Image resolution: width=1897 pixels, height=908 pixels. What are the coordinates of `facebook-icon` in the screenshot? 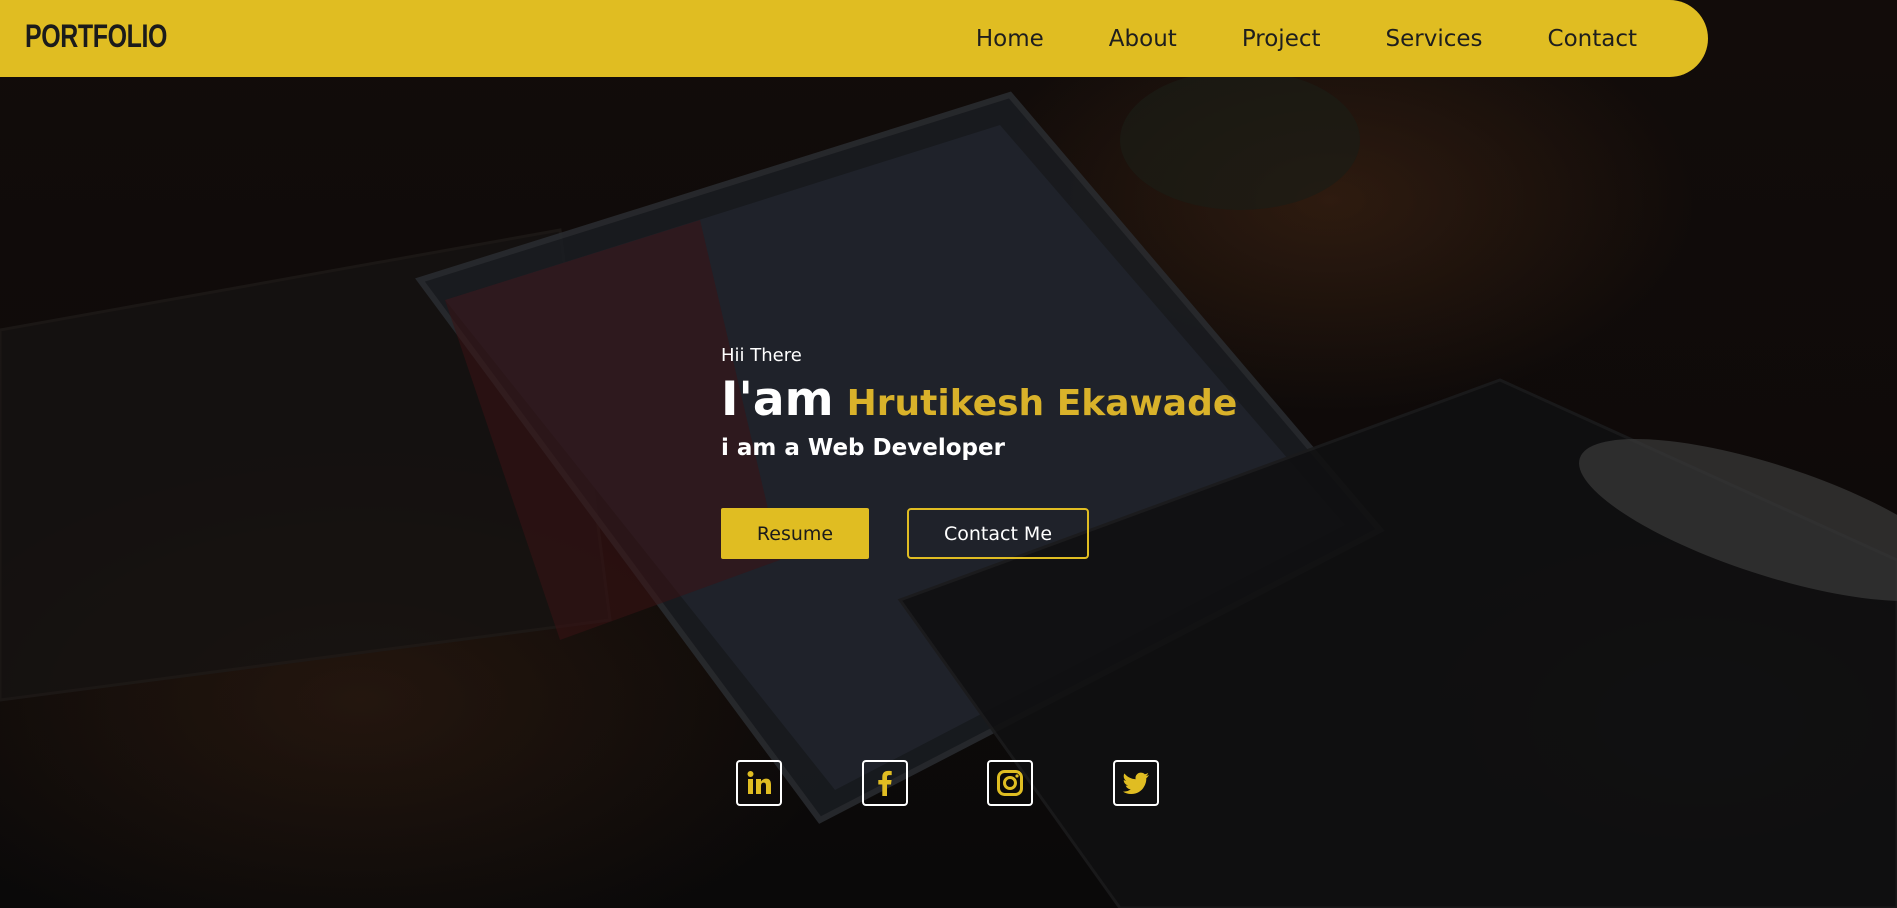 It's located at (885, 783).